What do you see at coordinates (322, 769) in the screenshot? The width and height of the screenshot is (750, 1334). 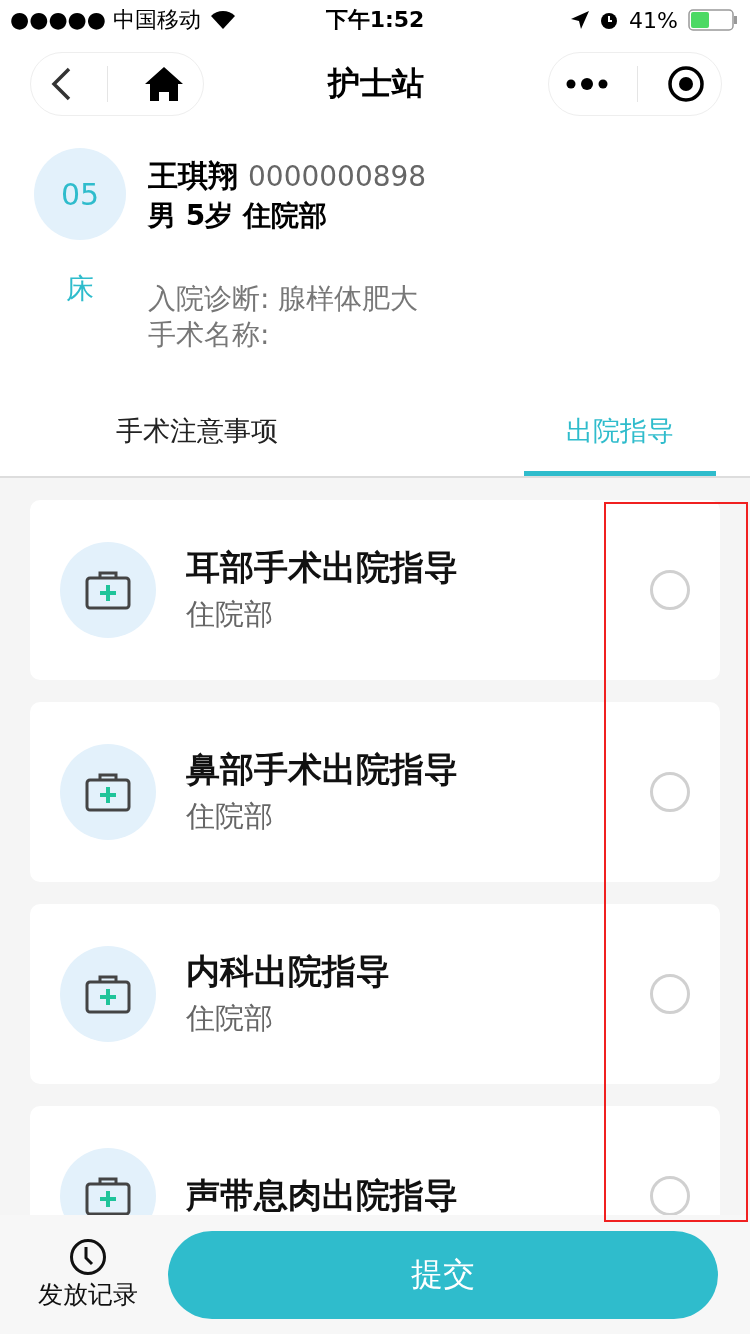 I see `guide-title: 鼻部手术出院指导` at bounding box center [322, 769].